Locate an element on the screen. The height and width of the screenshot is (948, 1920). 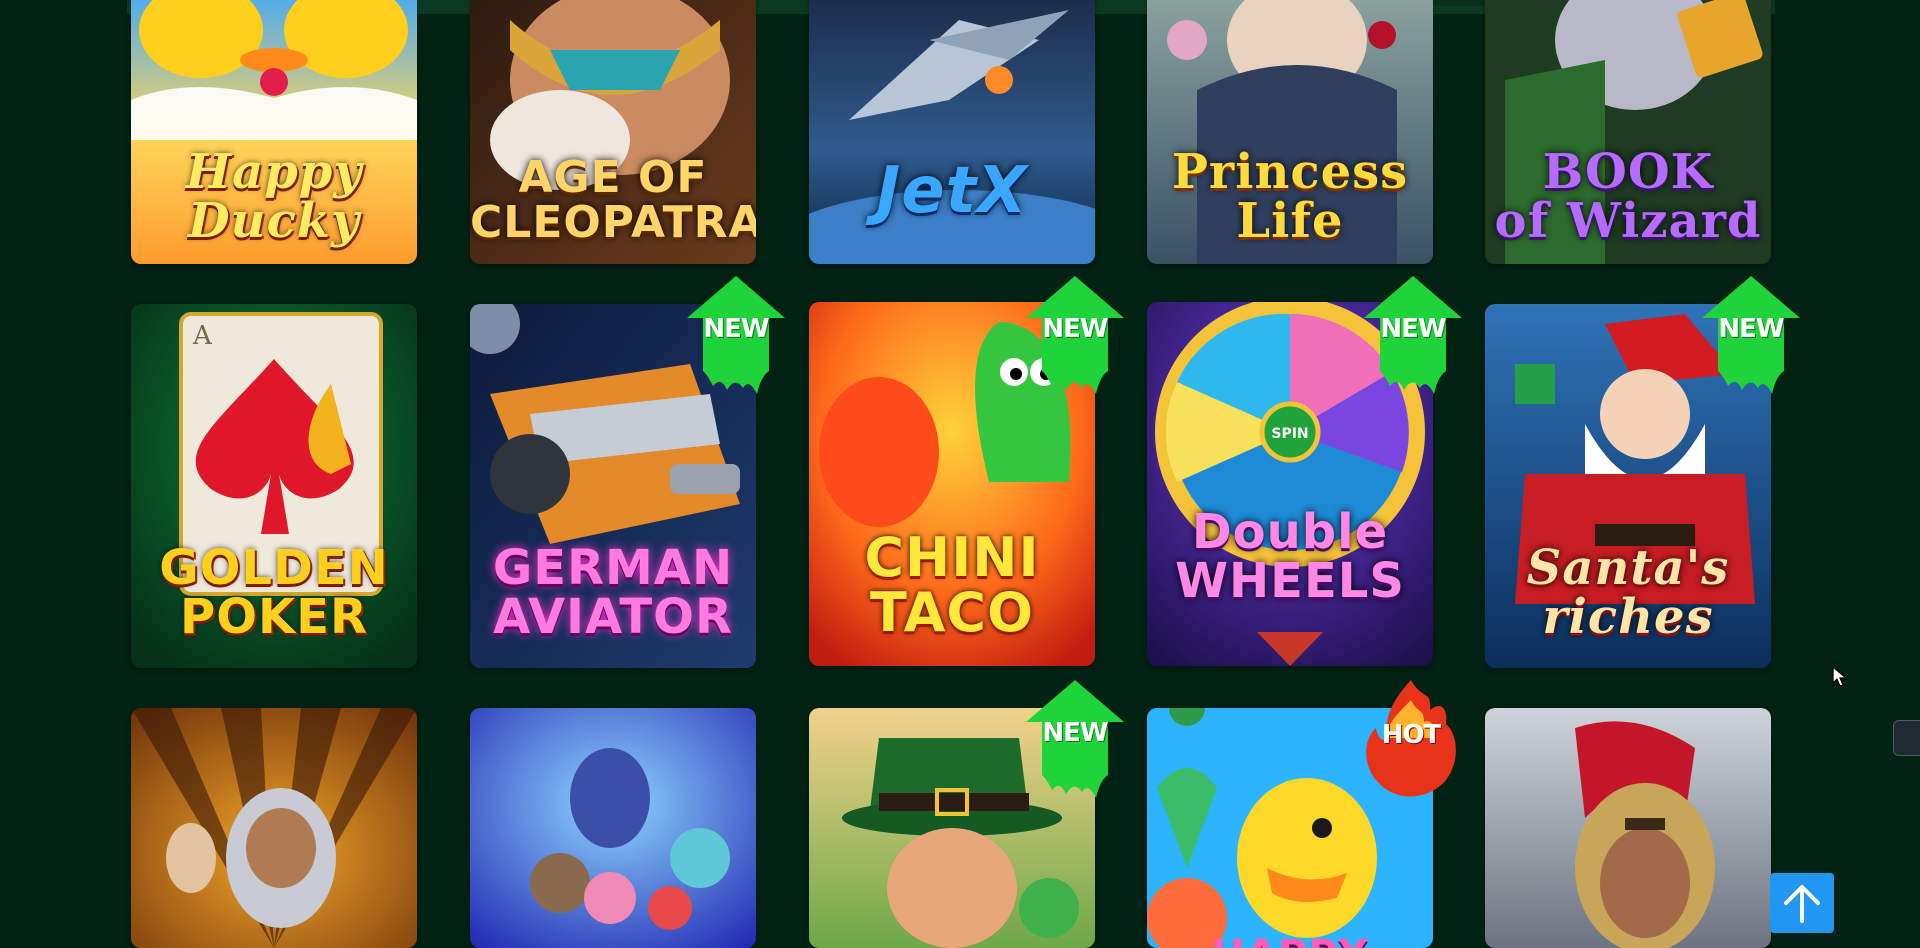
spartan-art is located at coordinates (1628, 828).